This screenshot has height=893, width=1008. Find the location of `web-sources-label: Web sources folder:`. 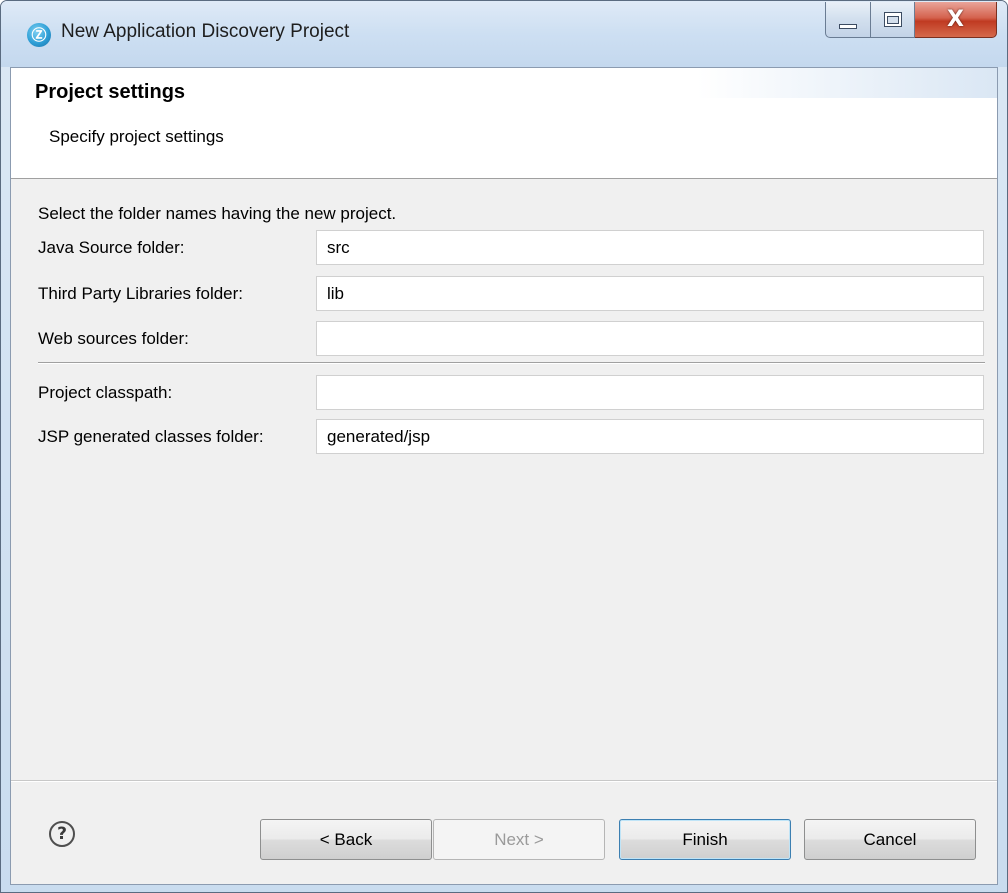

web-sources-label: Web sources folder: is located at coordinates (113, 338).